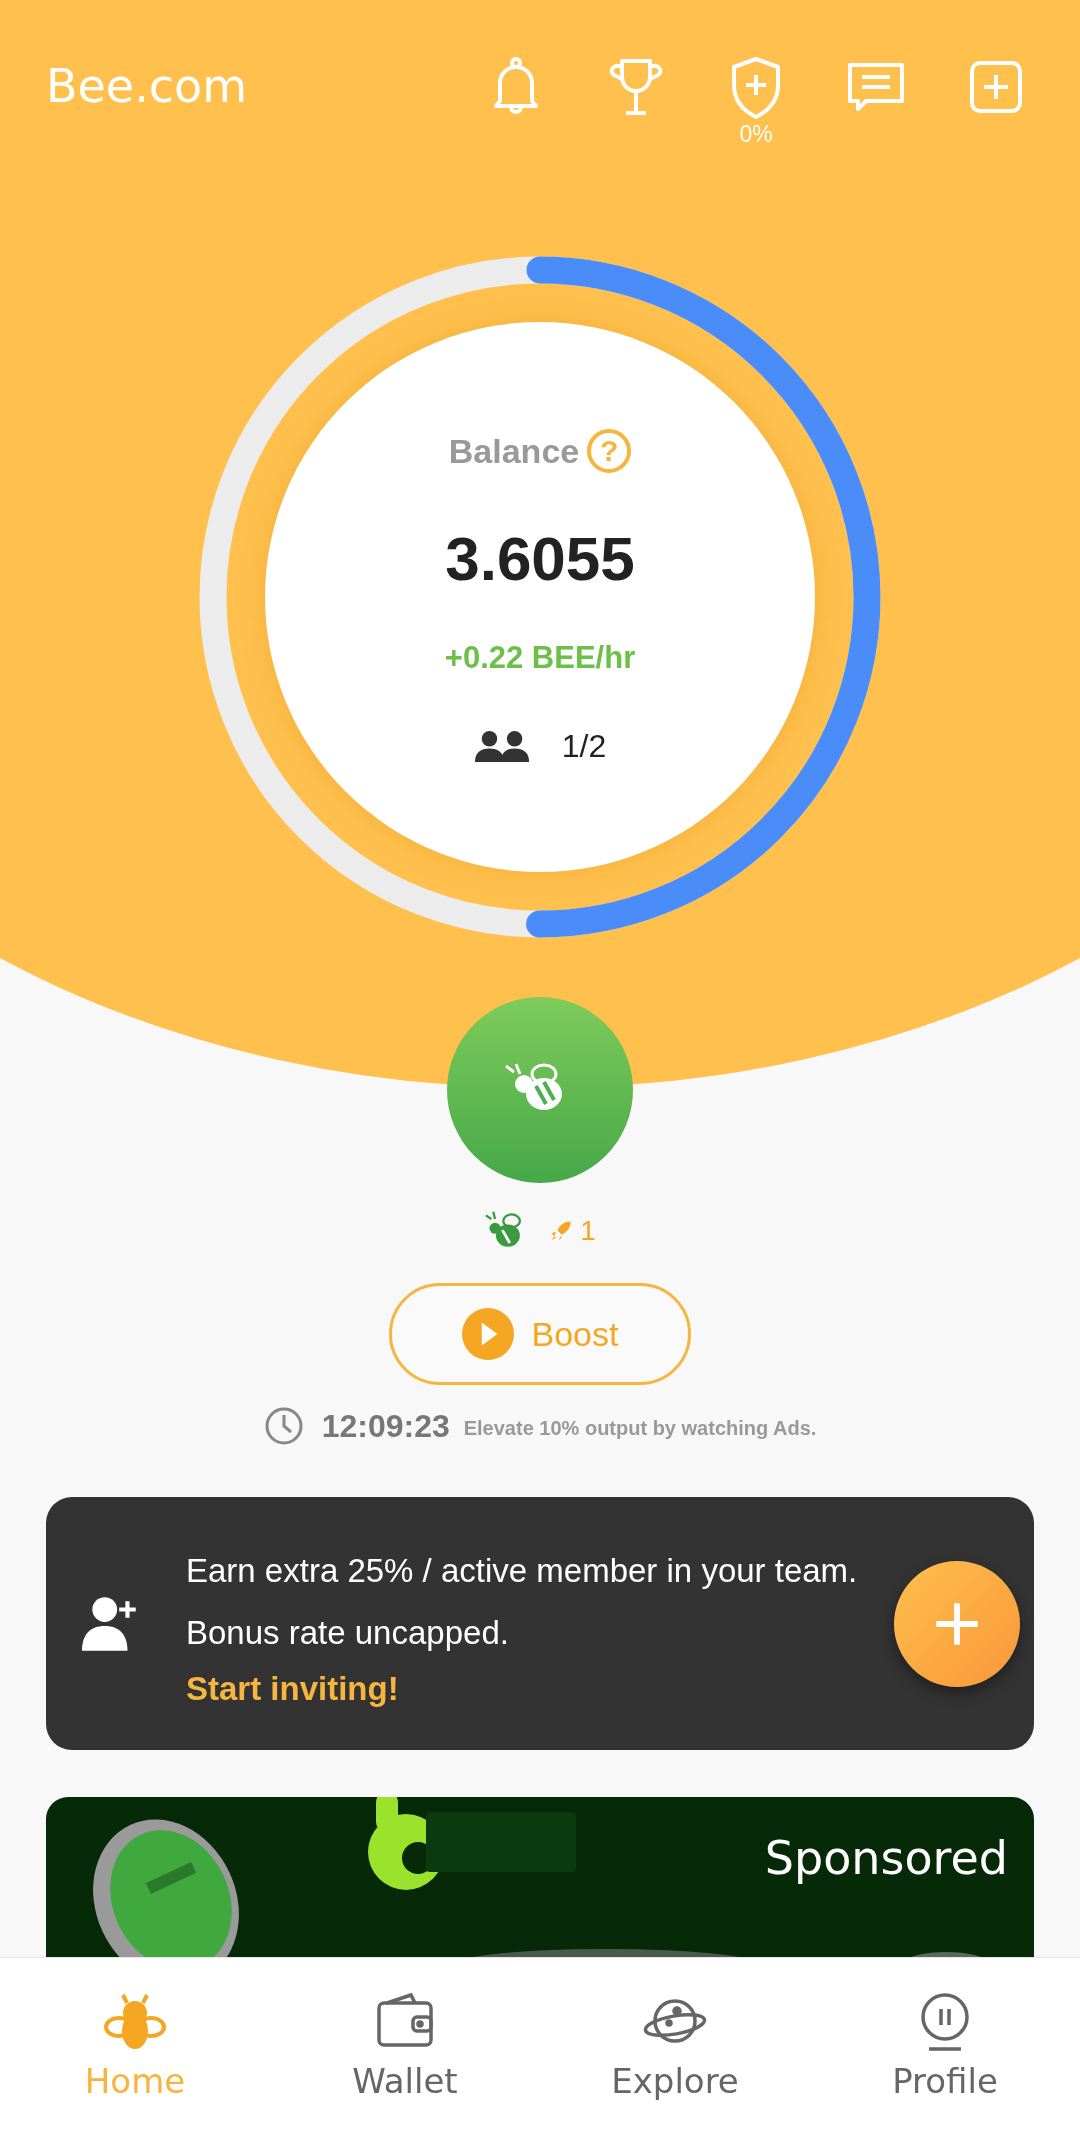 The image size is (1080, 2132). I want to click on balance-amount: 3.6055, so click(540, 558).